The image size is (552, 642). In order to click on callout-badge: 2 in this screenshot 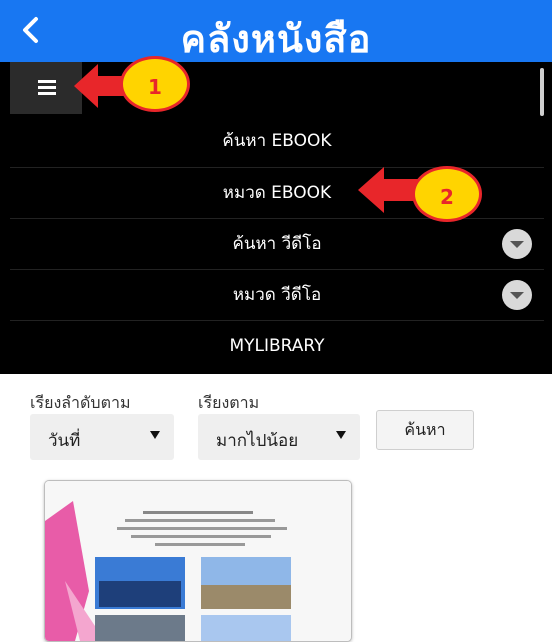, I will do `click(447, 194)`.